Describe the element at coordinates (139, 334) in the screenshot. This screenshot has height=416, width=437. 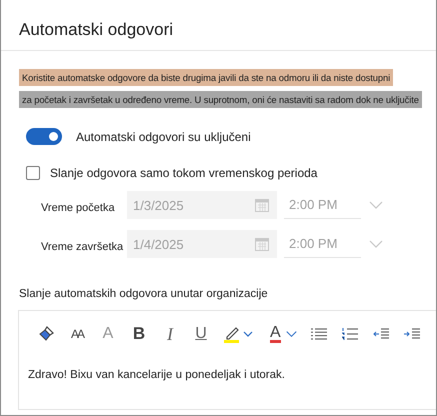
I see `bold-button: B` at that location.